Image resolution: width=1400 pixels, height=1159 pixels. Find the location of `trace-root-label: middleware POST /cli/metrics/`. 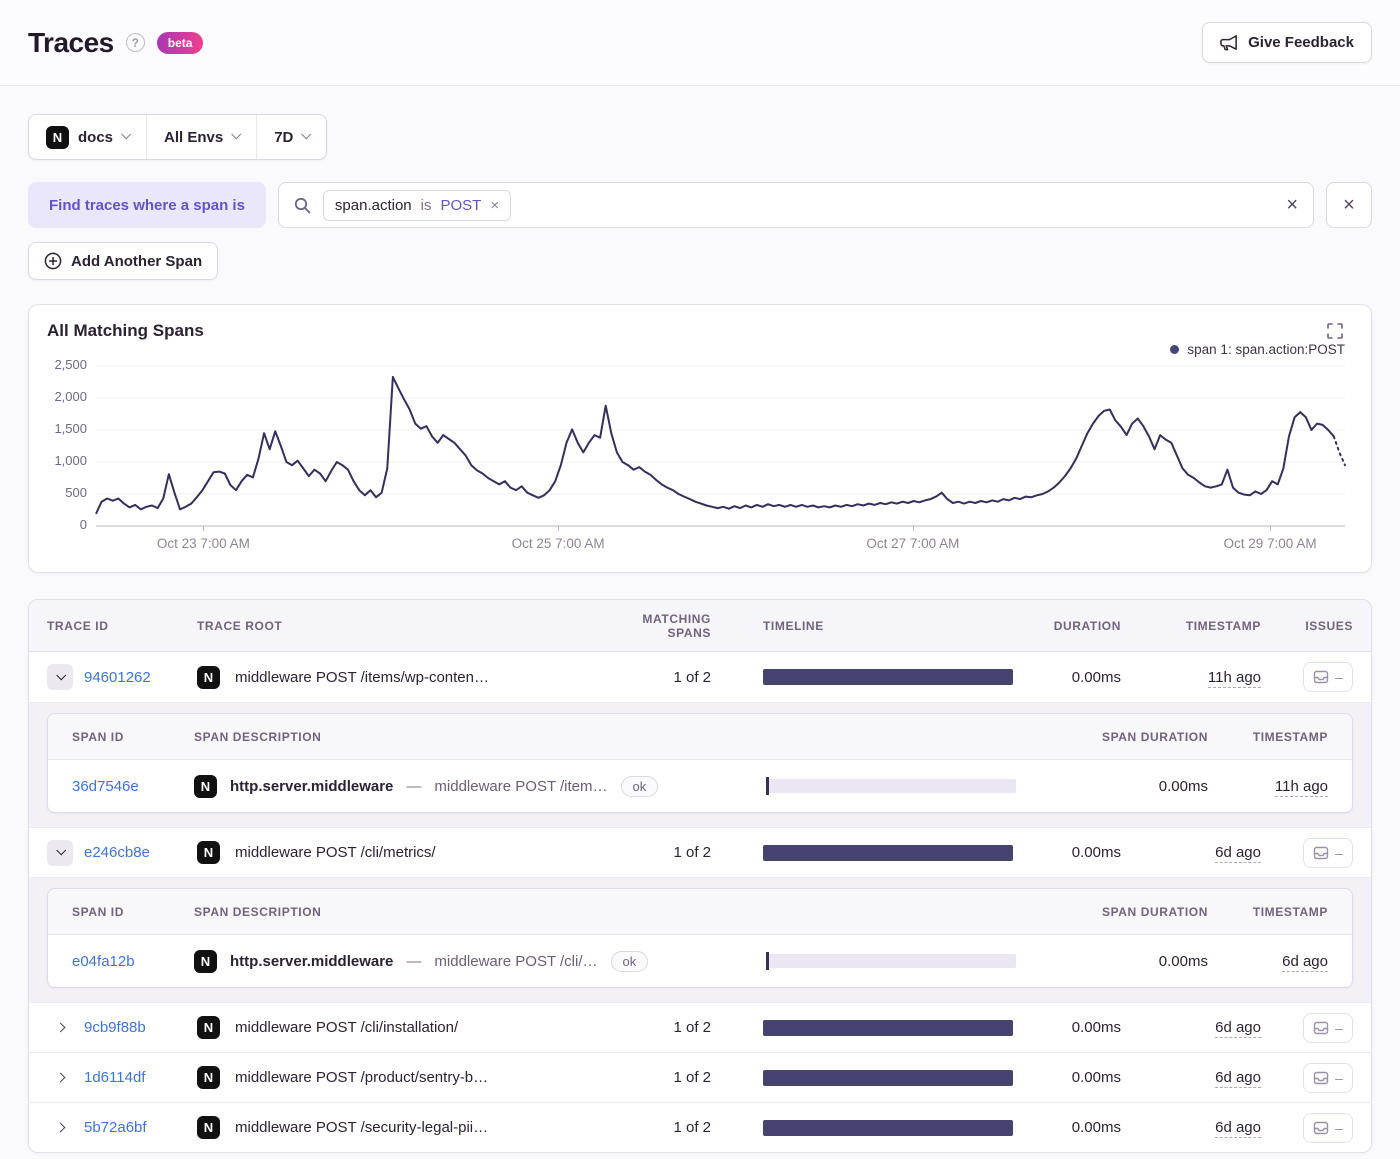

trace-root-label: middleware POST /cli/metrics/ is located at coordinates (335, 852).